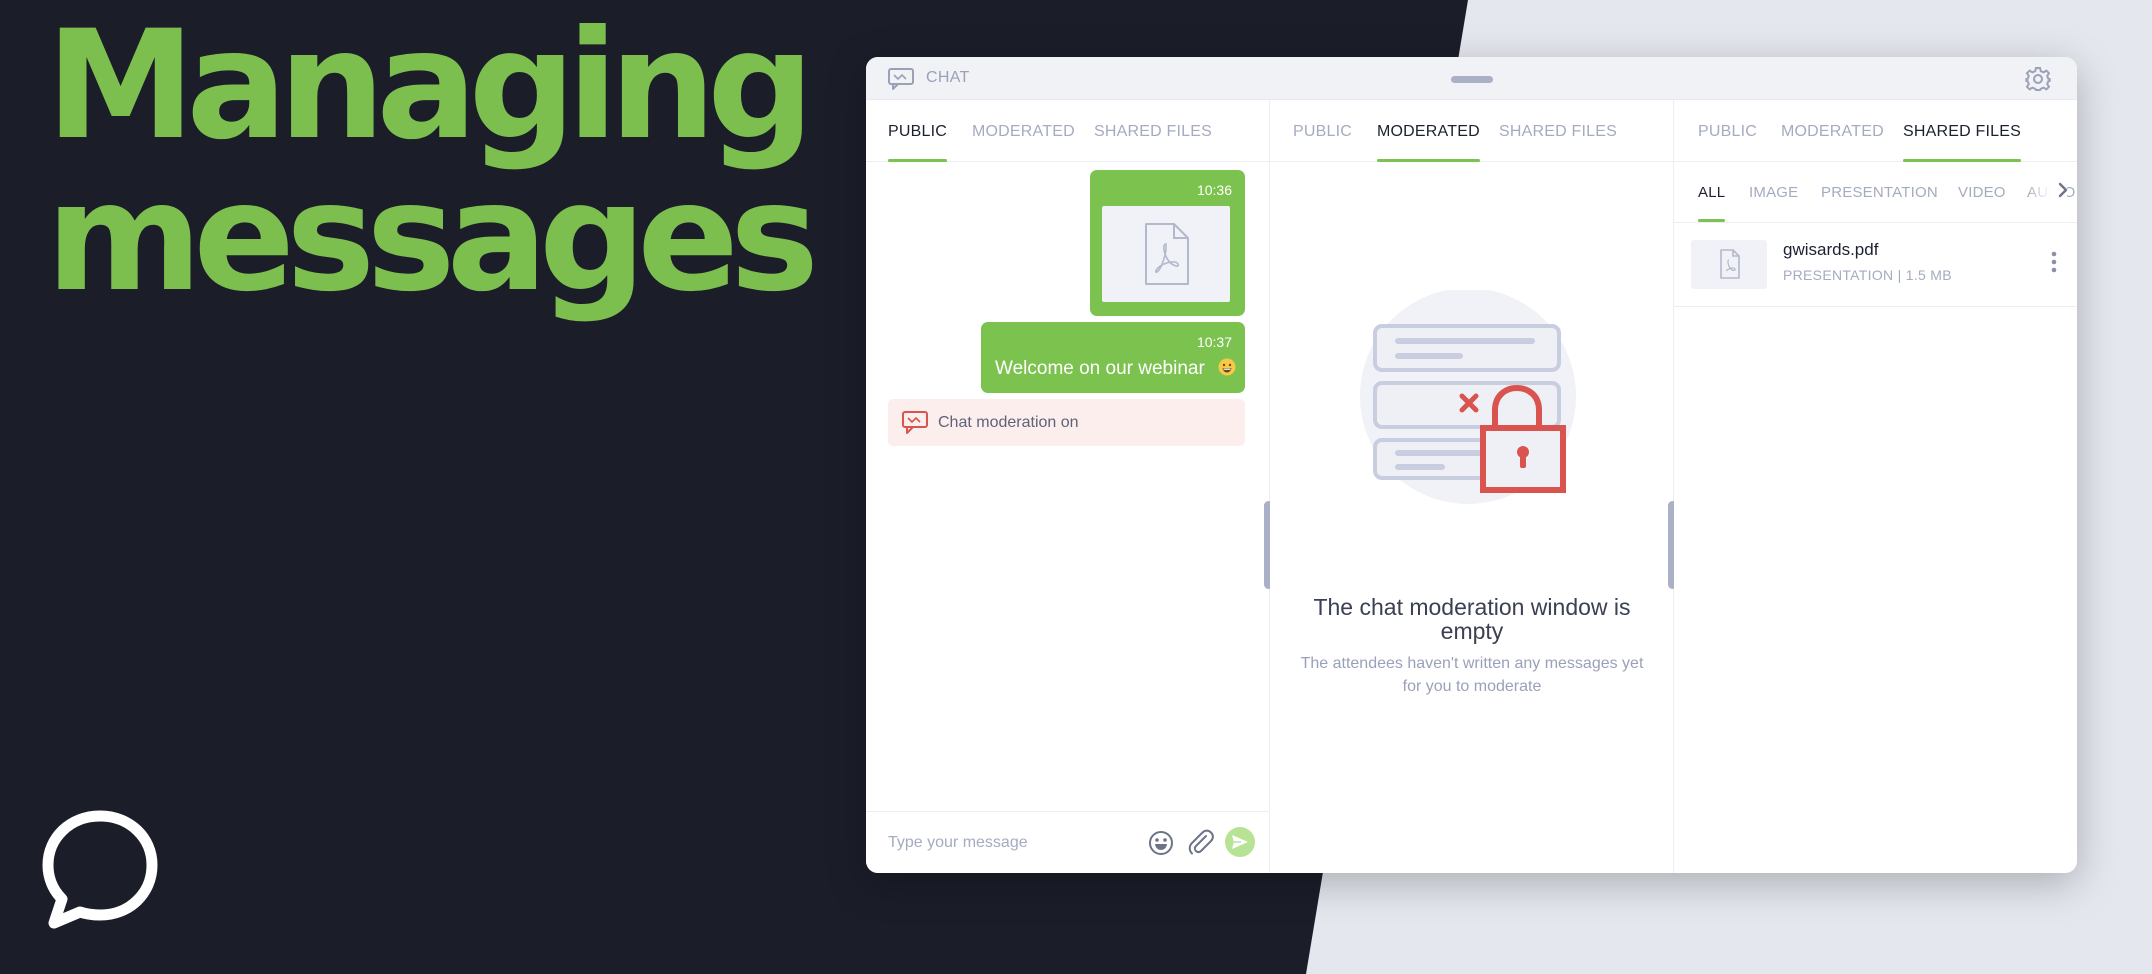 The image size is (2152, 974). I want to click on title-bar: CHAT, so click(1471, 78).